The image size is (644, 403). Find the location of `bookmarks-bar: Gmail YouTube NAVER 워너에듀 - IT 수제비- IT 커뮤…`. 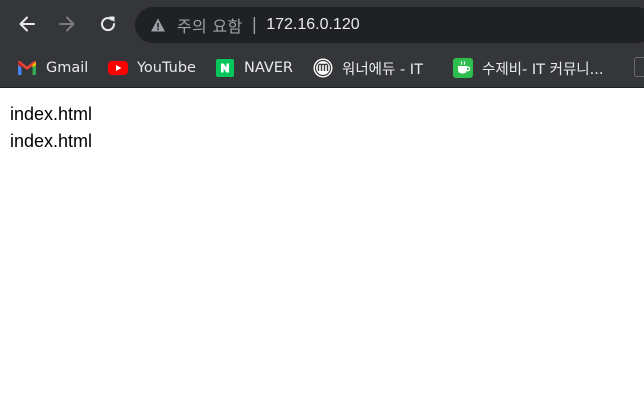

bookmarks-bar: Gmail YouTube NAVER 워너에듀 - IT 수제비- IT 커뮤… is located at coordinates (322, 68).